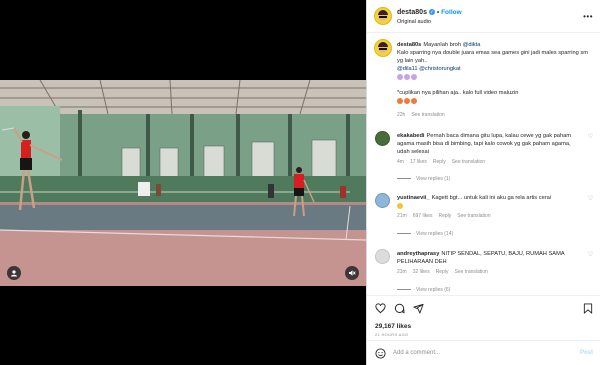  What do you see at coordinates (411, 136) in the screenshot?
I see `comment-username: ekakabedi` at bounding box center [411, 136].